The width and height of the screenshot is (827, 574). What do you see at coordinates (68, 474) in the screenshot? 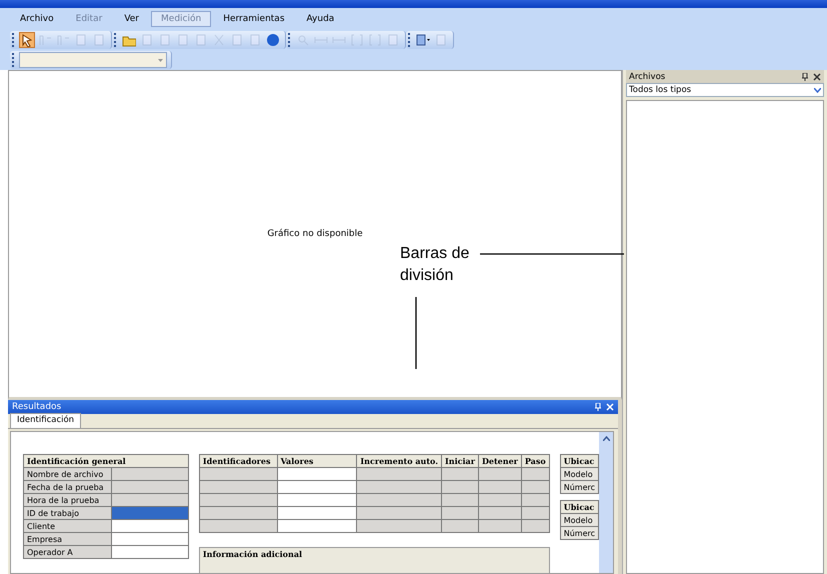
I see `table-cell: Nombre de archivo` at bounding box center [68, 474].